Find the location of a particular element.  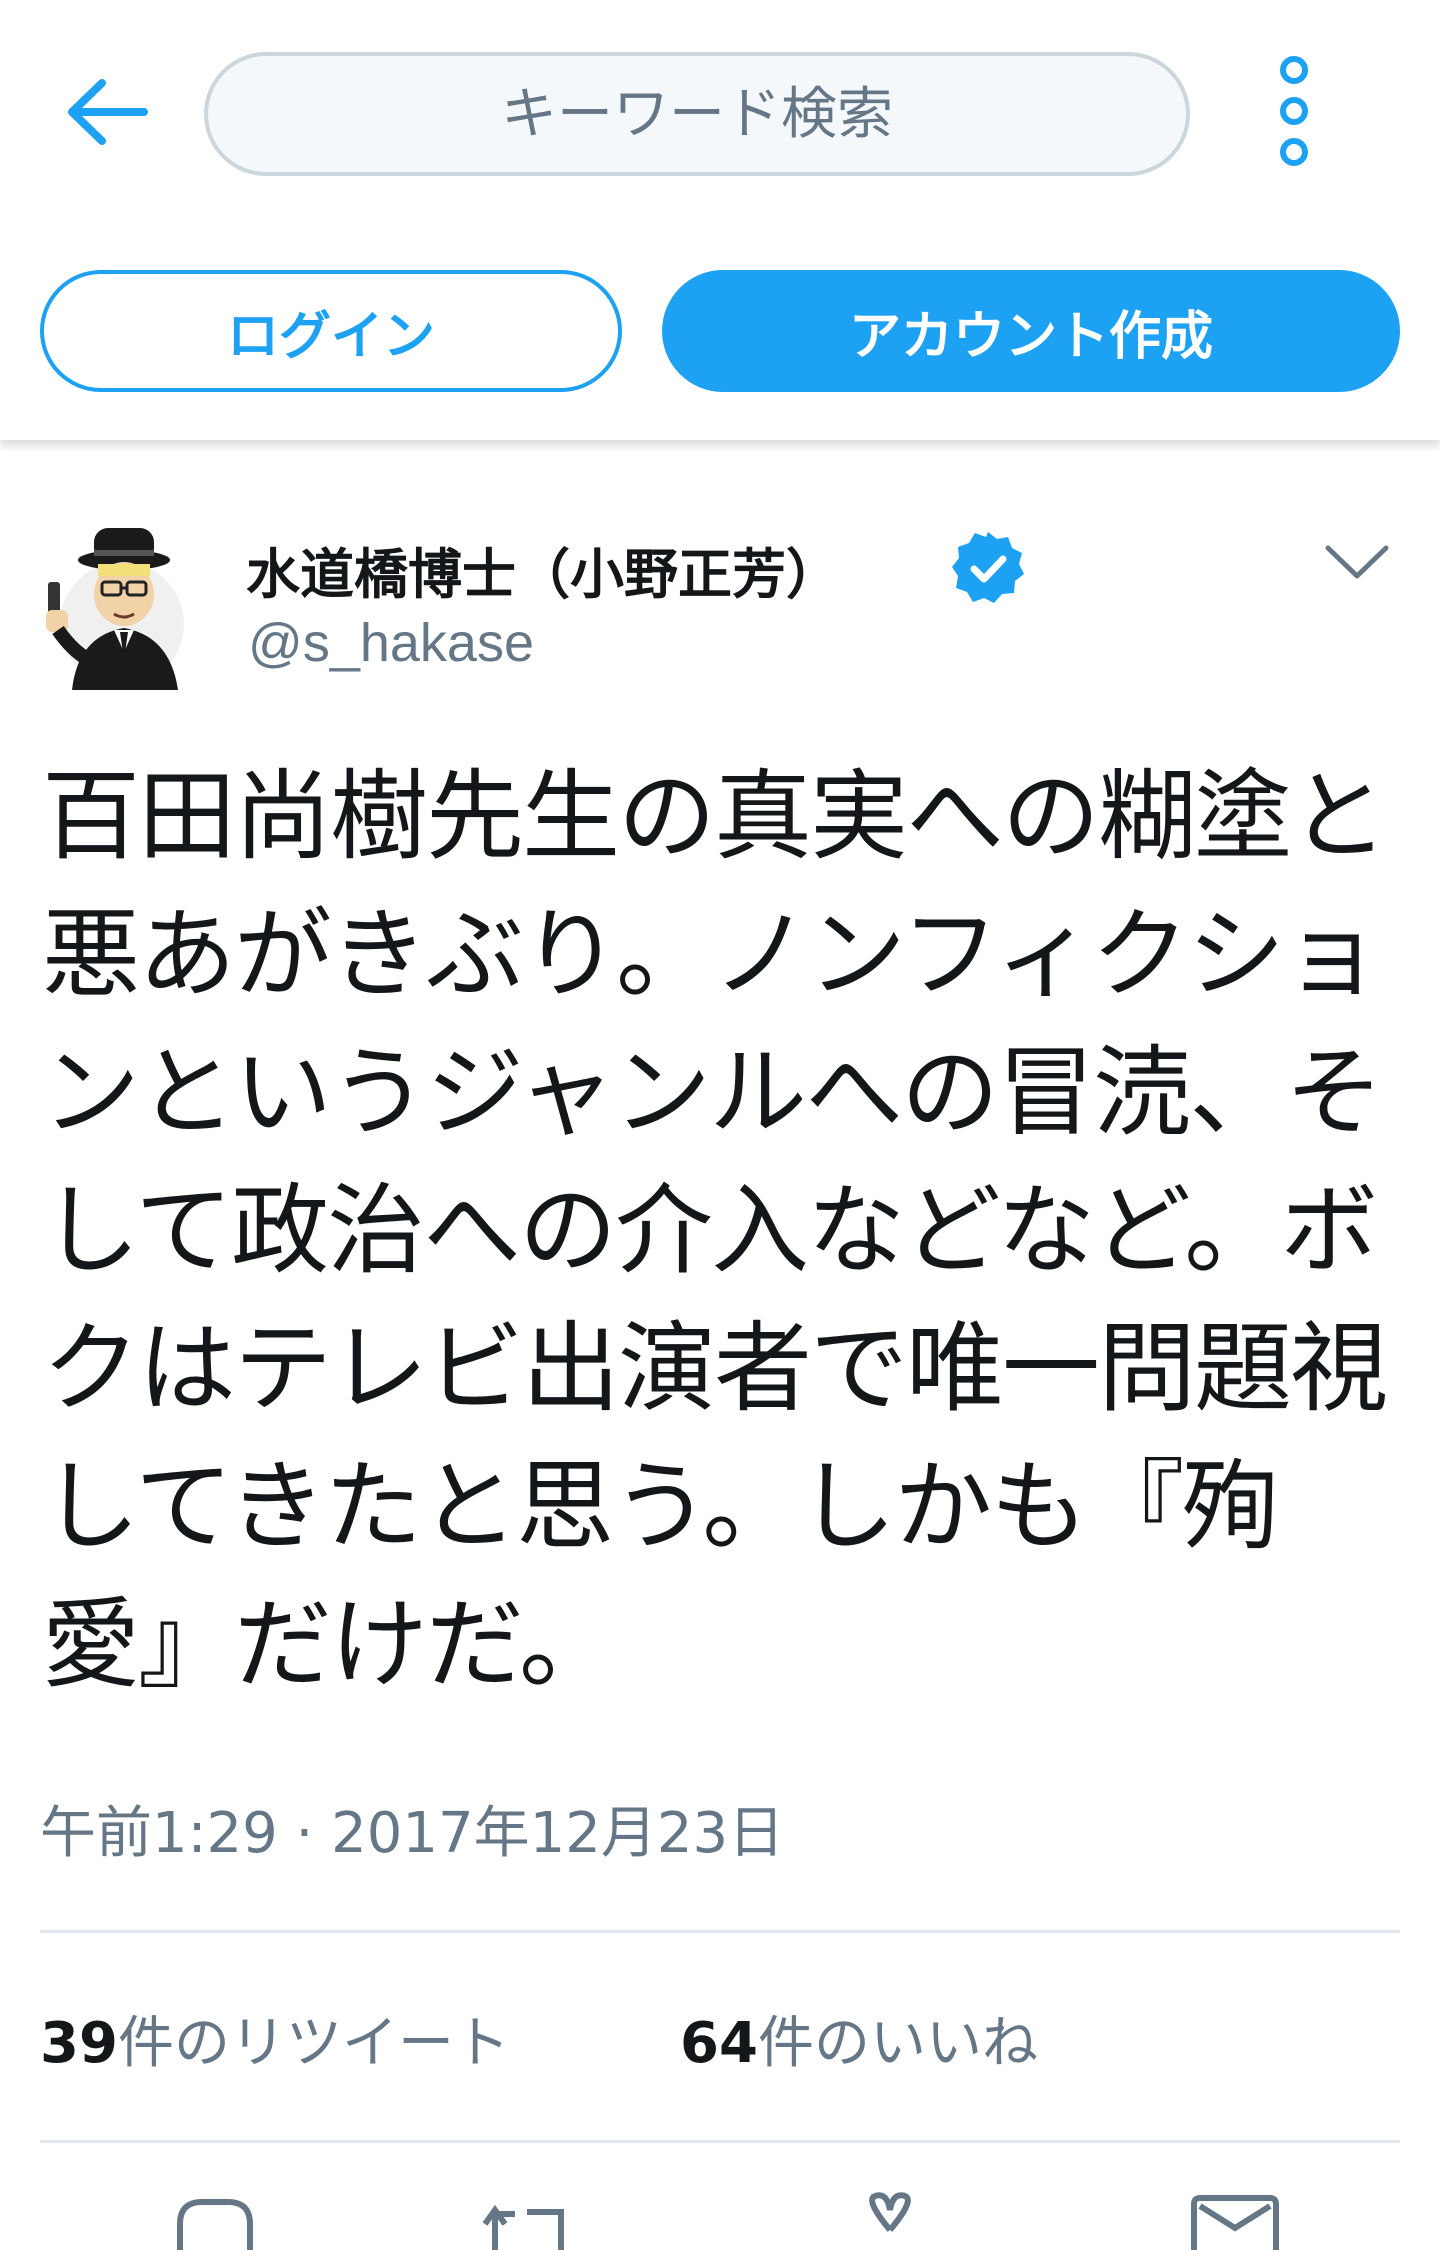

avatar is located at coordinates (112, 605).